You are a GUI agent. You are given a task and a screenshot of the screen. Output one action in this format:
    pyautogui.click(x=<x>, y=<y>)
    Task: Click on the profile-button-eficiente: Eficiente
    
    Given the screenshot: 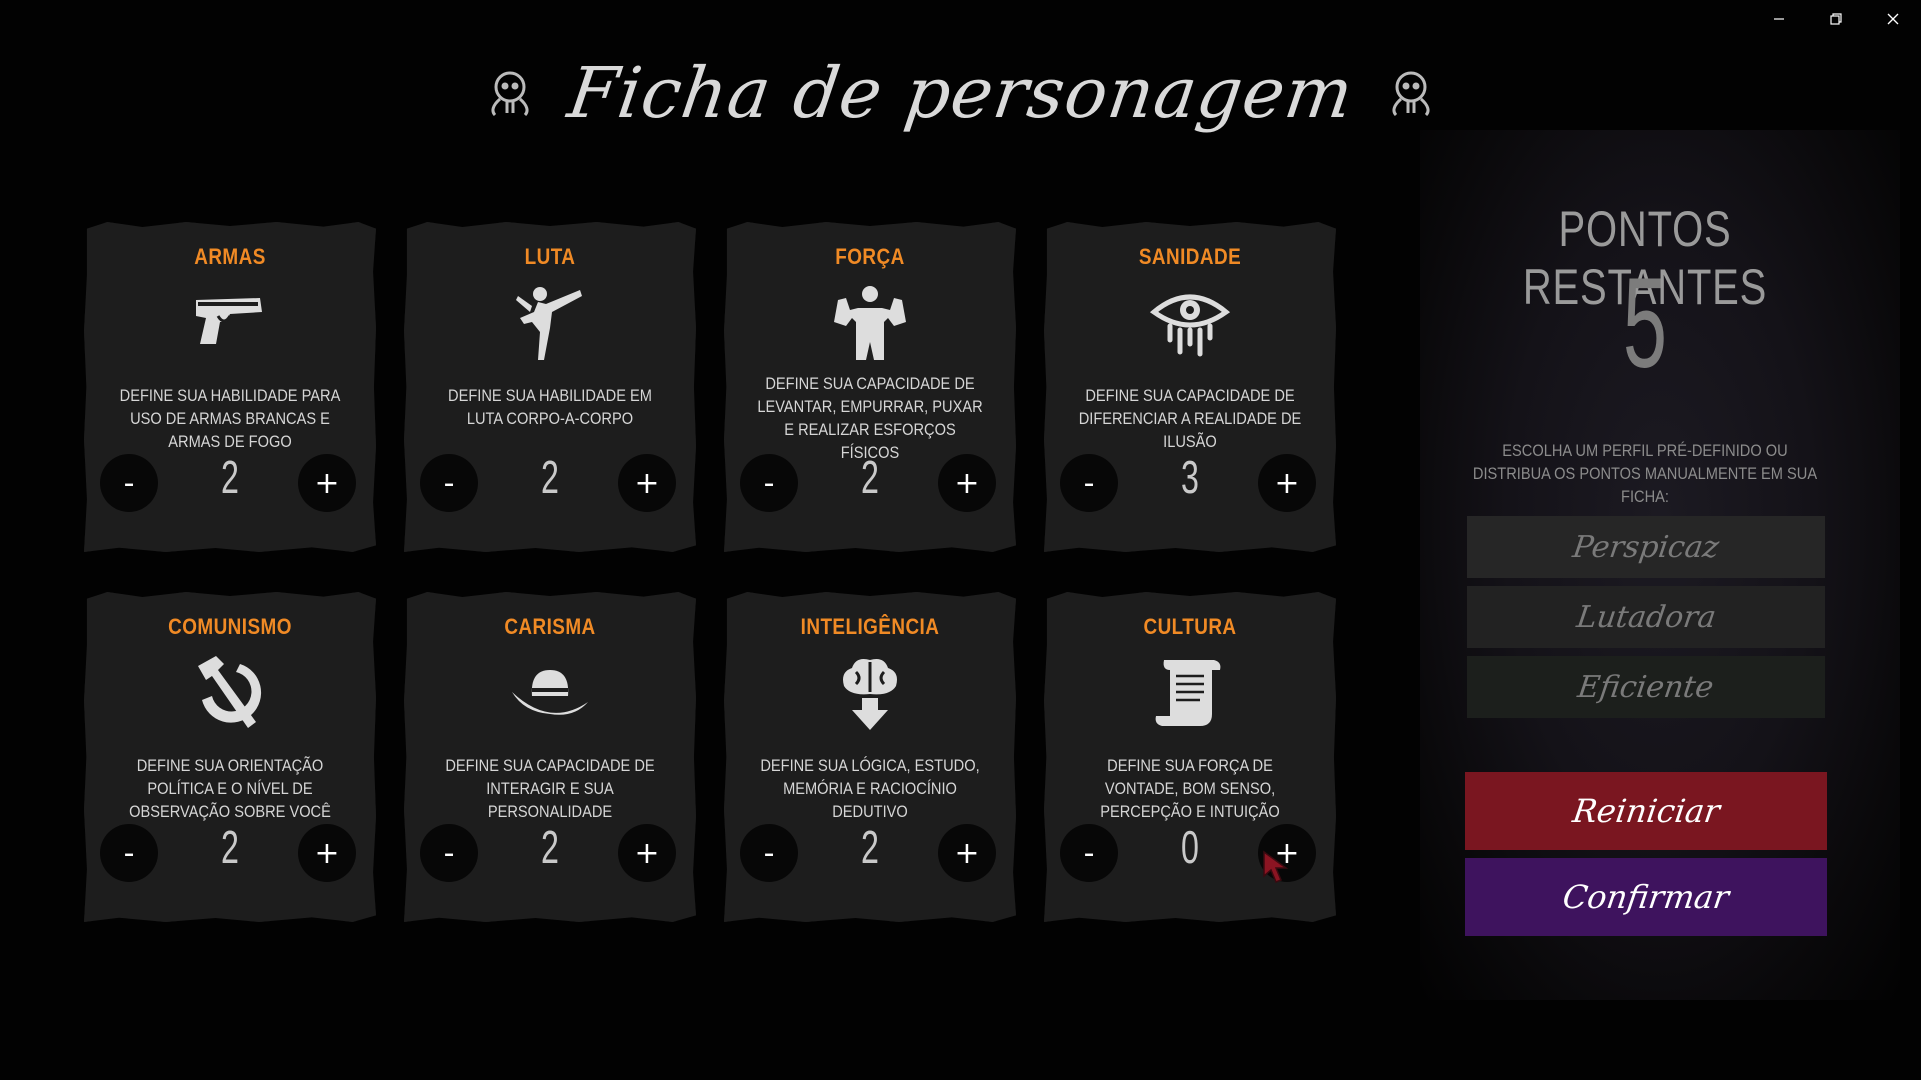 What is the action you would take?
    pyautogui.click(x=1646, y=687)
    